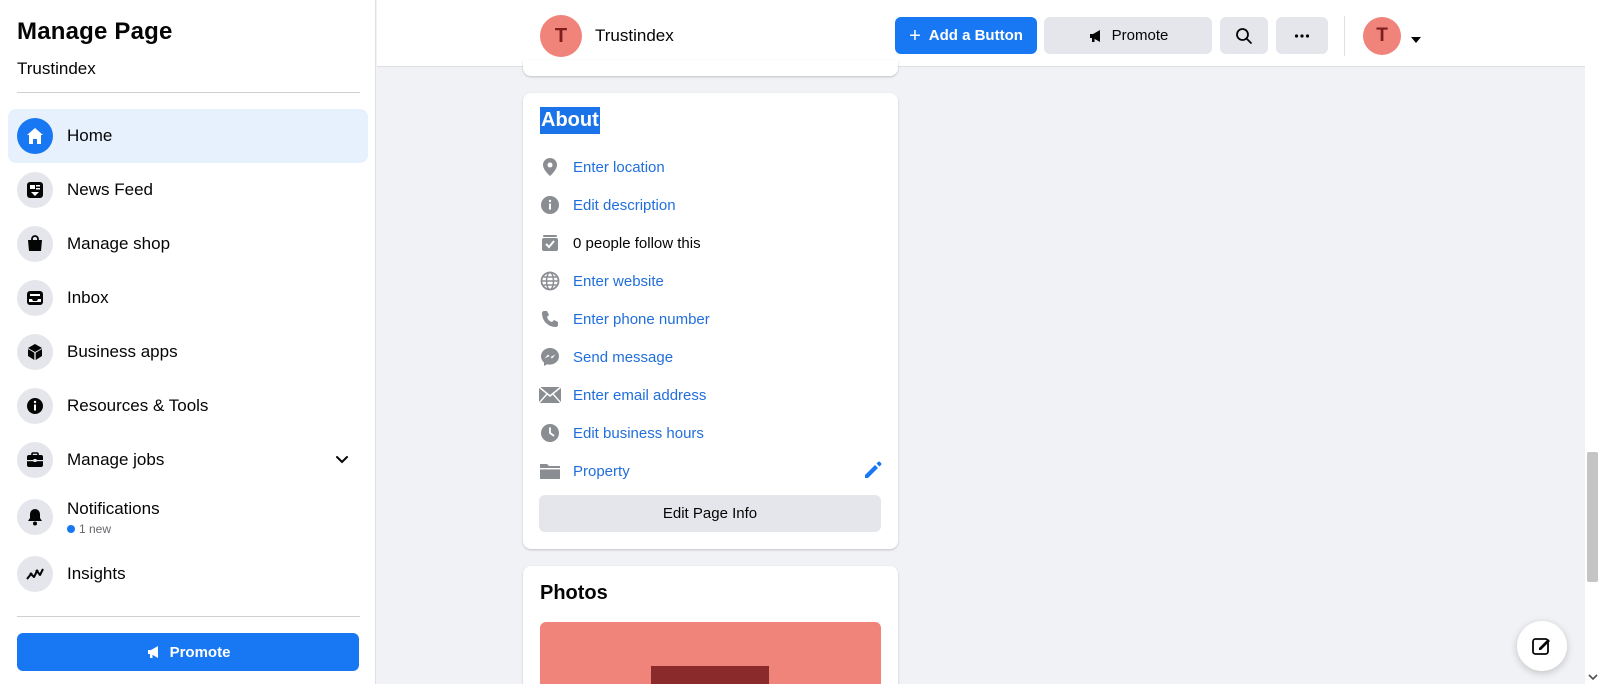 This screenshot has height=684, width=1600. Describe the element at coordinates (88, 297) in the screenshot. I see `sidebar-item-label: Inbox` at that location.